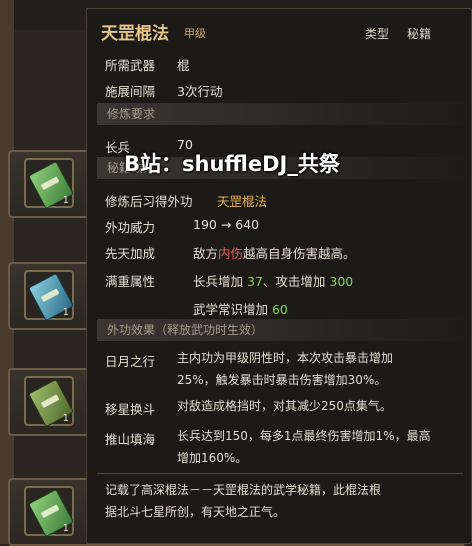 This screenshot has height=546, width=472. Describe the element at coordinates (299, 253) in the screenshot. I see `innate-text-post: 越高自身伤害越高。` at that location.